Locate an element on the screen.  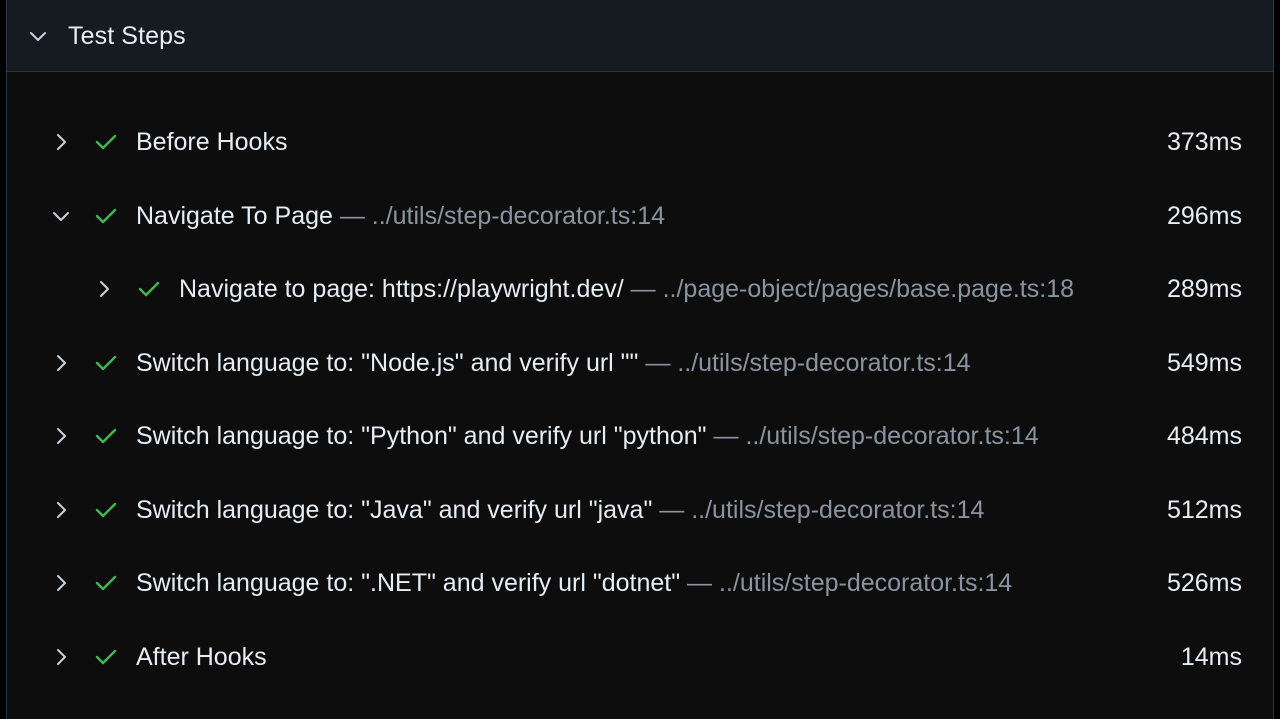
step-name: Before Hooks is located at coordinates (212, 142).